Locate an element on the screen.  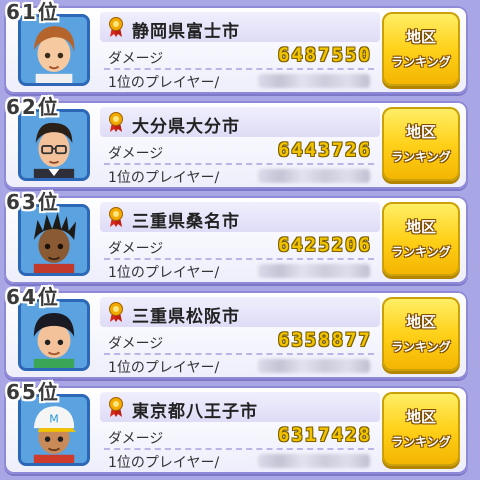
rank-number: 61位 is located at coordinates (33, 12).